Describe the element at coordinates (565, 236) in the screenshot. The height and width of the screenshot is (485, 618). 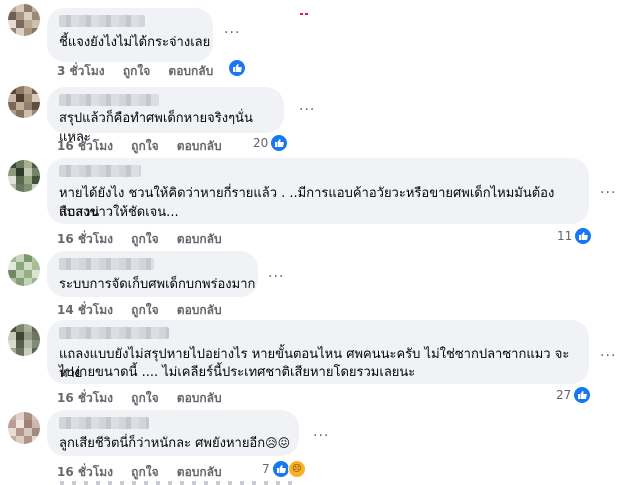
I see `reaction-count: 11` at that location.